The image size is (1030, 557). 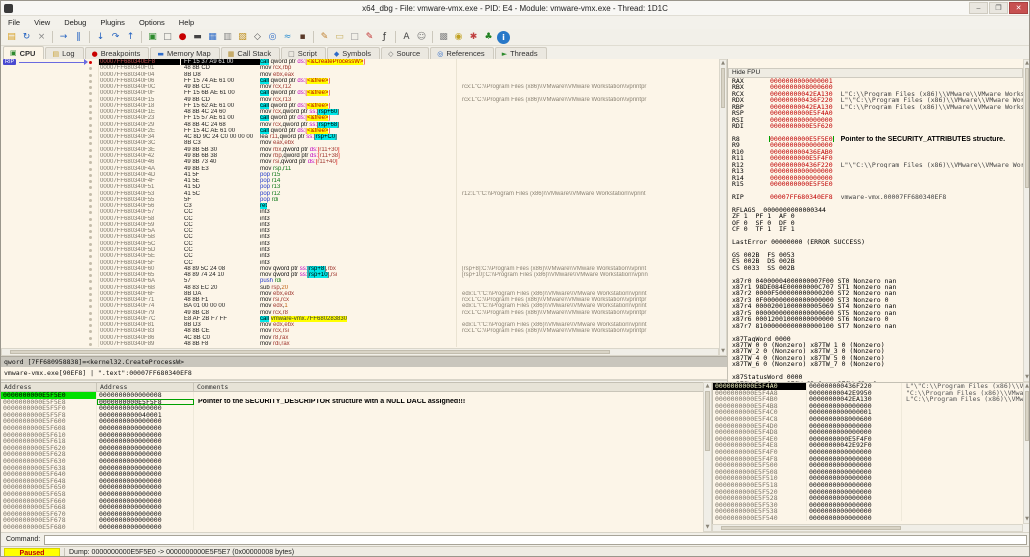 What do you see at coordinates (242, 37) in the screenshot?
I see `log-icon: ▧` at bounding box center [242, 37].